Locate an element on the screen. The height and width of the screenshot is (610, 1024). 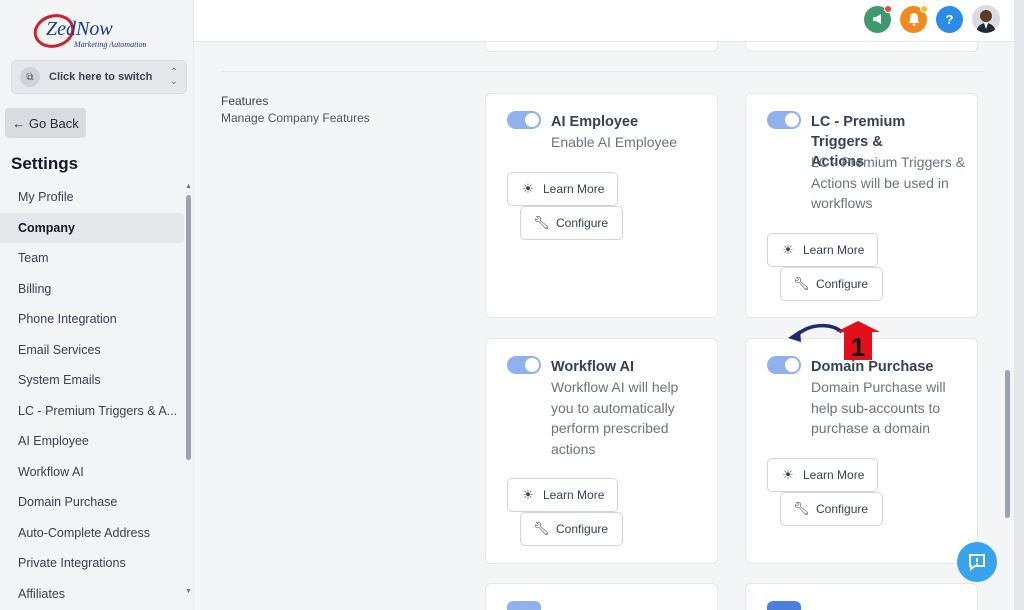
bell-icon is located at coordinates (914, 18).